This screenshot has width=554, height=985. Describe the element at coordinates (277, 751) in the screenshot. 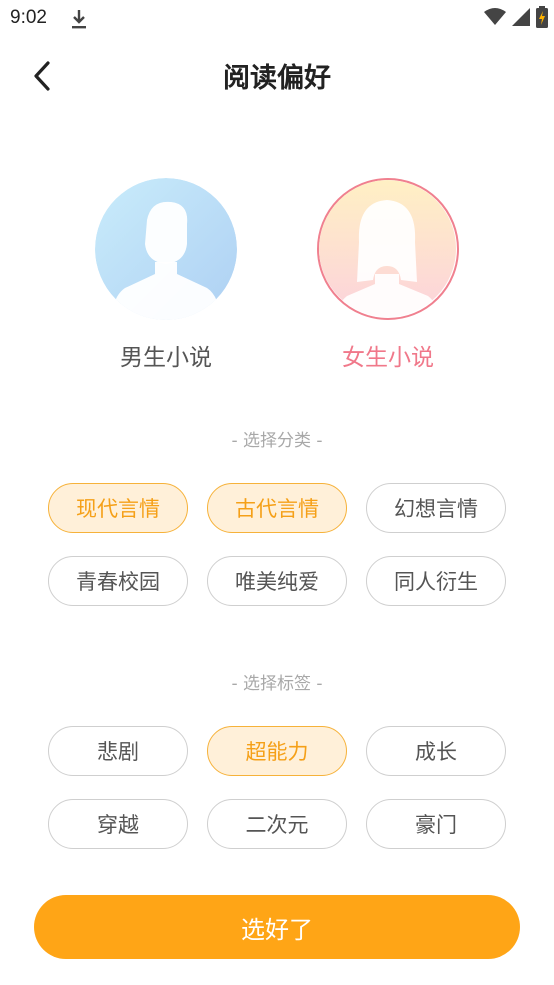

I see `tag-chip: 超能力` at that location.